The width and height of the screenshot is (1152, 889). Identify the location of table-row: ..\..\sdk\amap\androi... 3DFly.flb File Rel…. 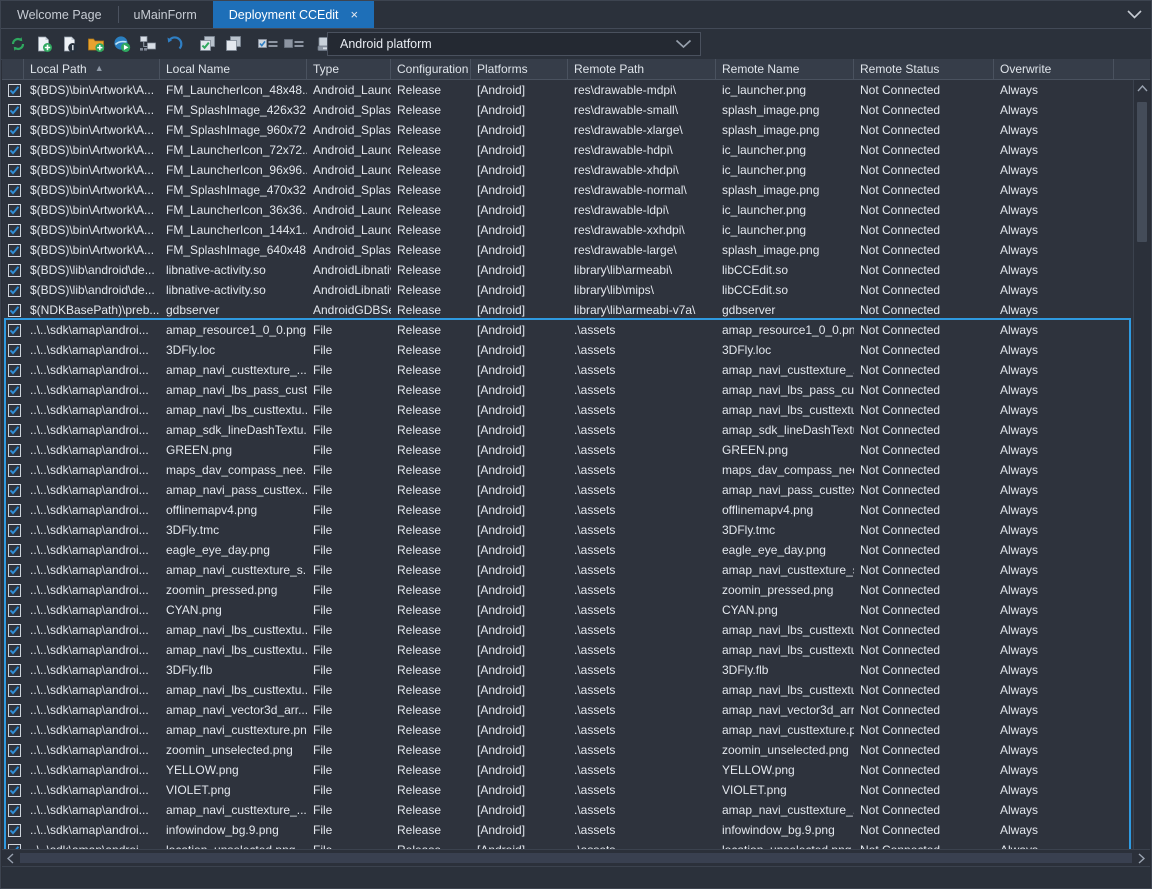
(567, 670).